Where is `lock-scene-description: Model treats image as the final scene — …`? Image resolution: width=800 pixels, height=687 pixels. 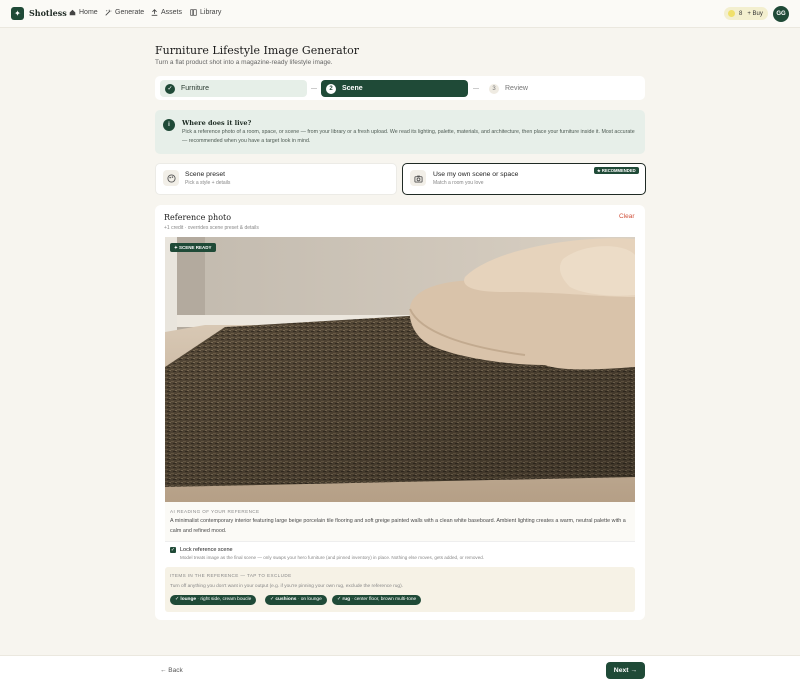 lock-scene-description: Model treats image as the final scene — … is located at coordinates (332, 557).